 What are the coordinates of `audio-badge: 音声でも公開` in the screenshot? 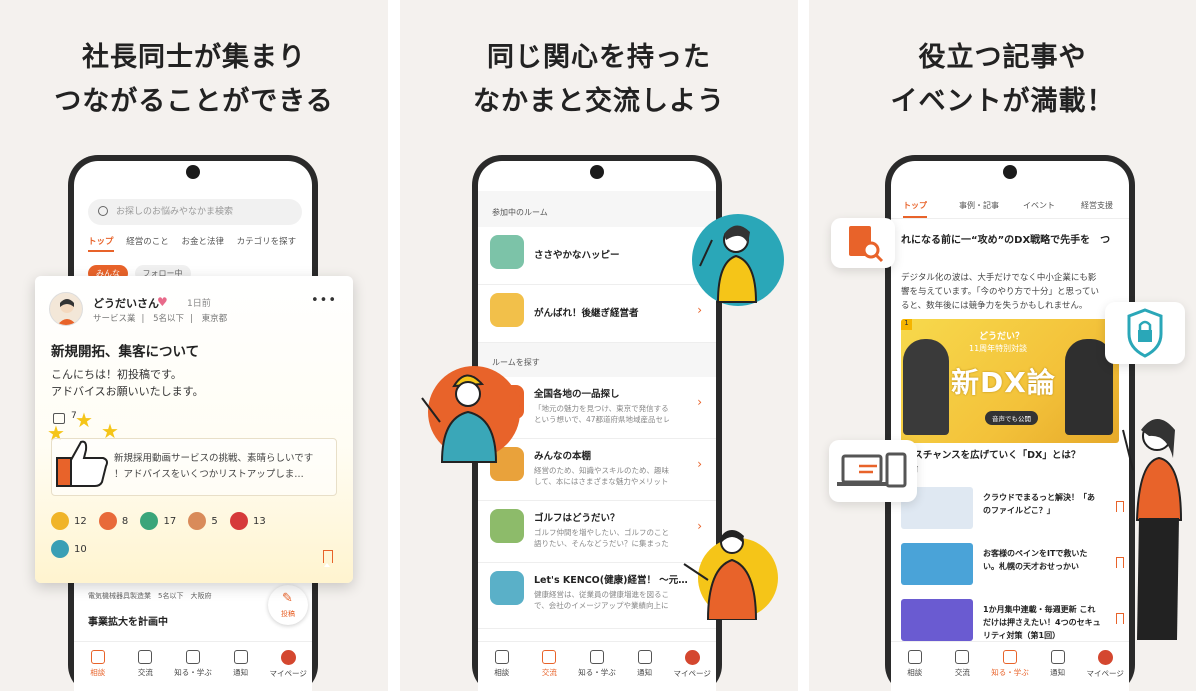 It's located at (1011, 418).